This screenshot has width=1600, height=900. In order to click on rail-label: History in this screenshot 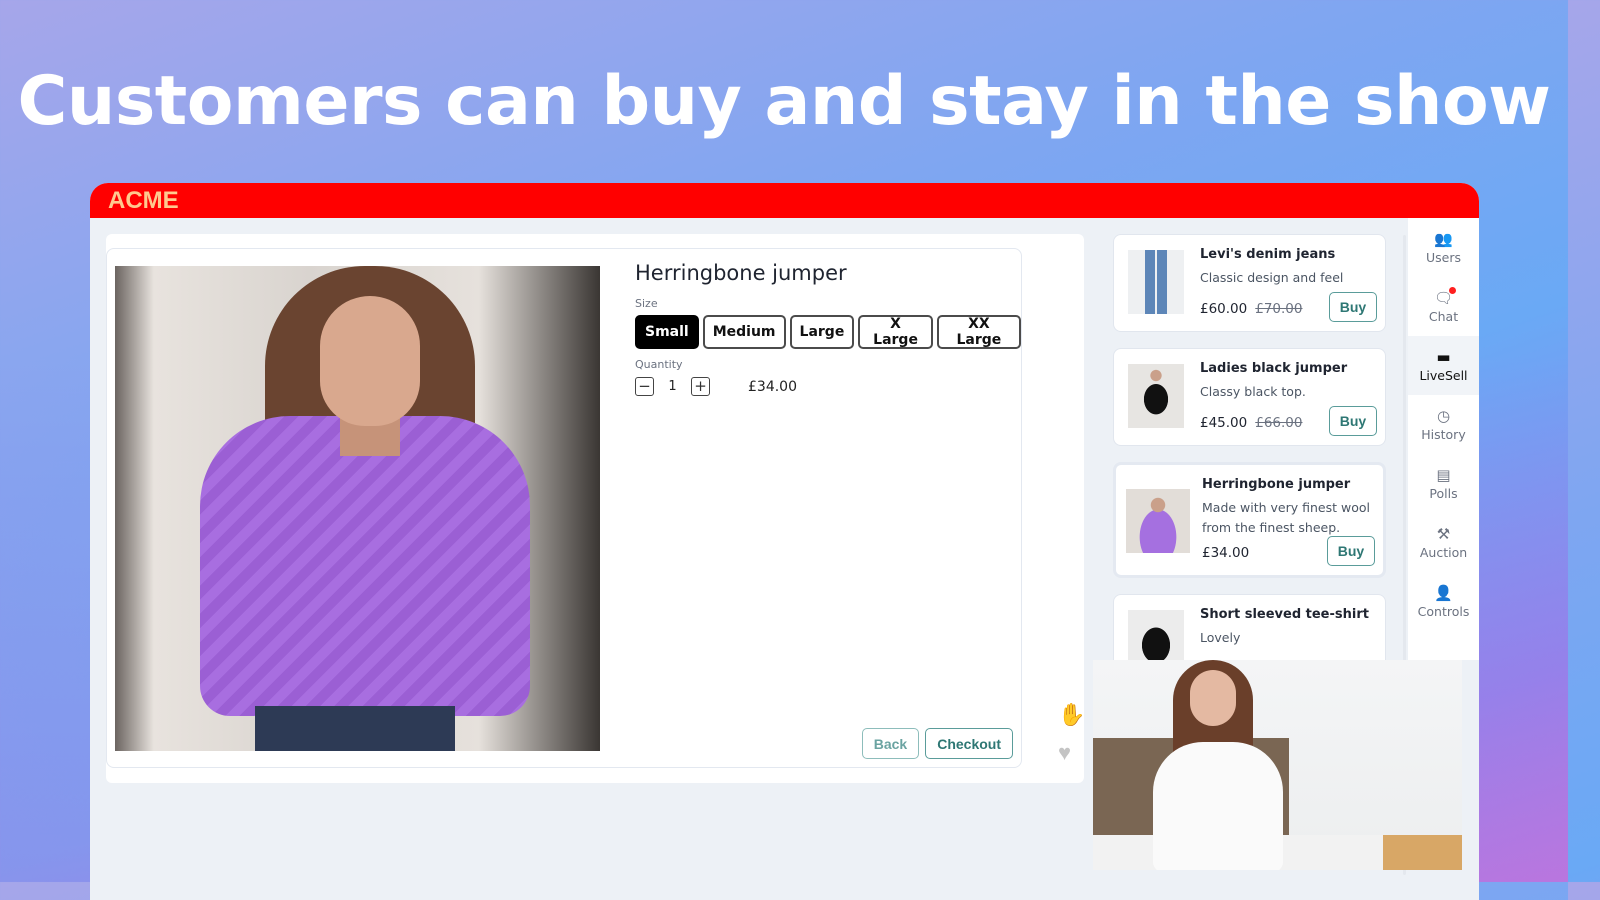, I will do `click(1443, 434)`.